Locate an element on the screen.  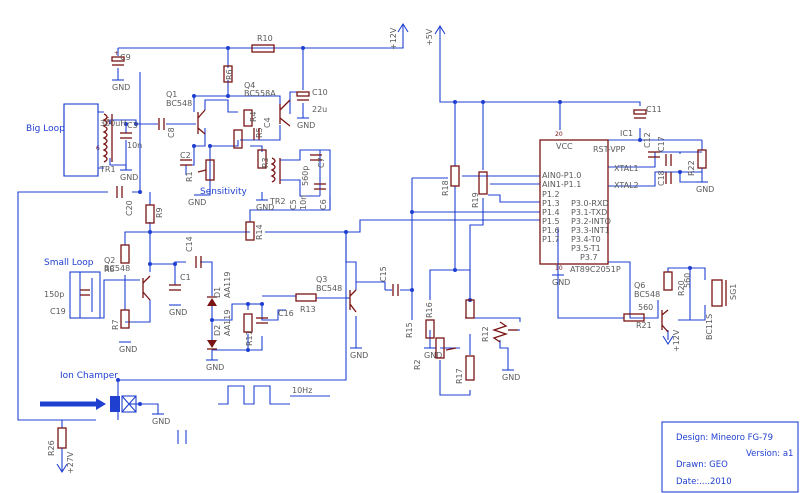
resistor-r17: R17 is located at coordinates (465, 369).